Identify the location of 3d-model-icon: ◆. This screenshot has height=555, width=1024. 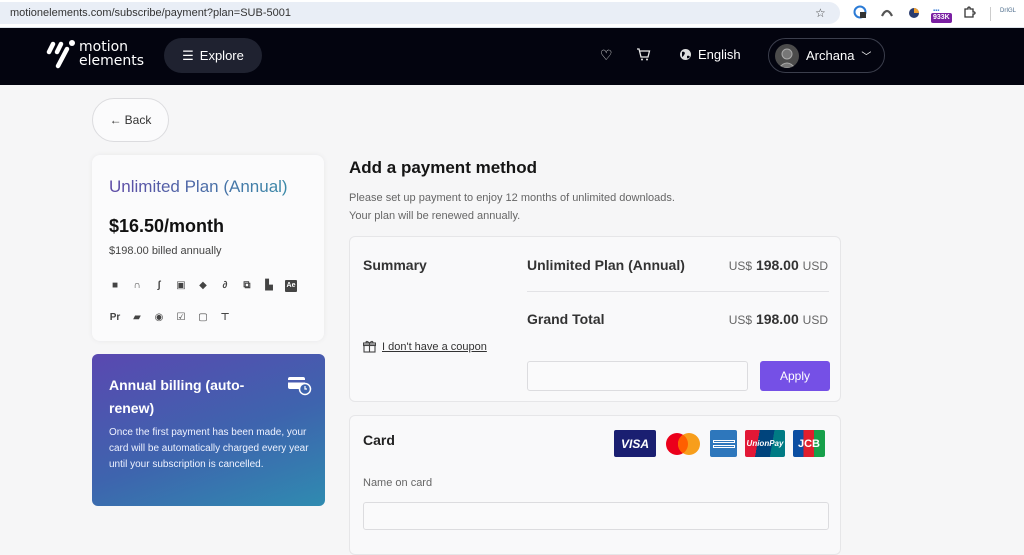
(203, 285).